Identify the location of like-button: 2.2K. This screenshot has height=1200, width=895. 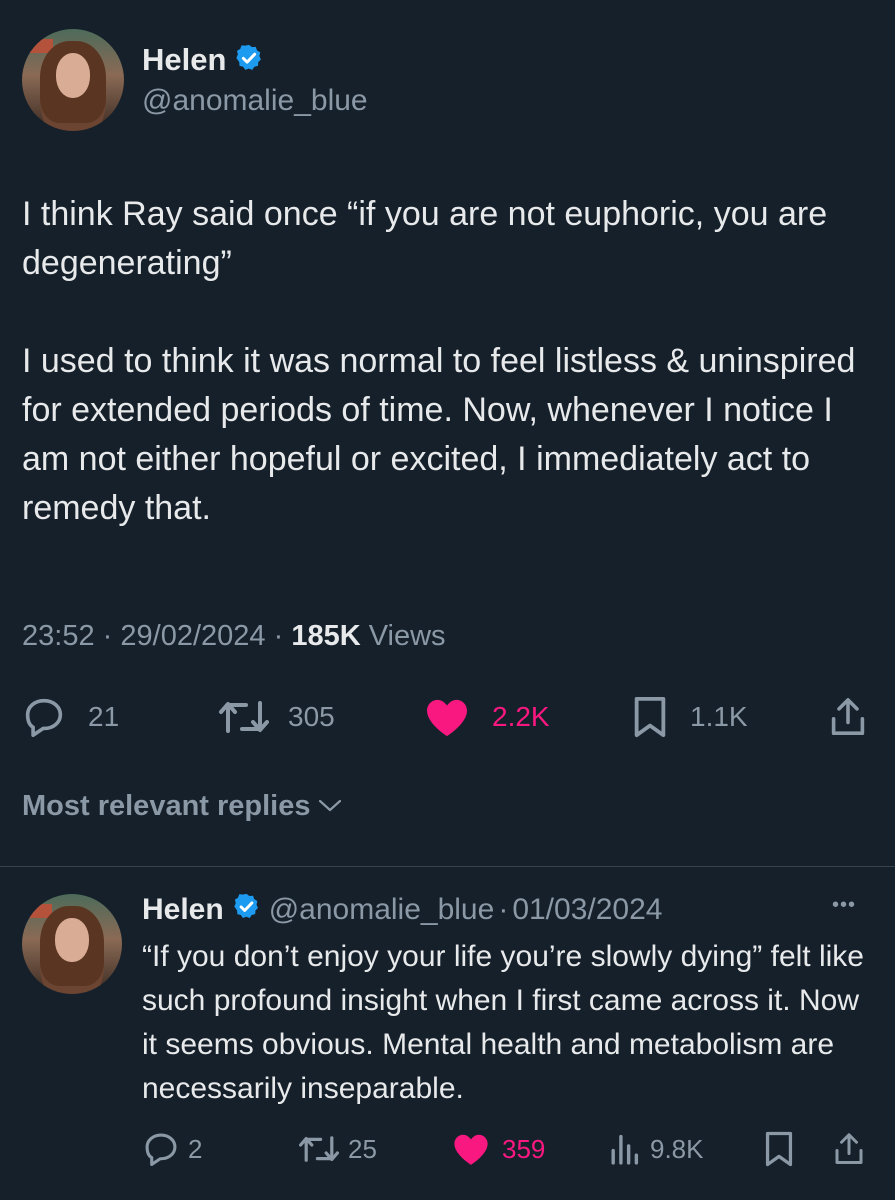
(487, 717).